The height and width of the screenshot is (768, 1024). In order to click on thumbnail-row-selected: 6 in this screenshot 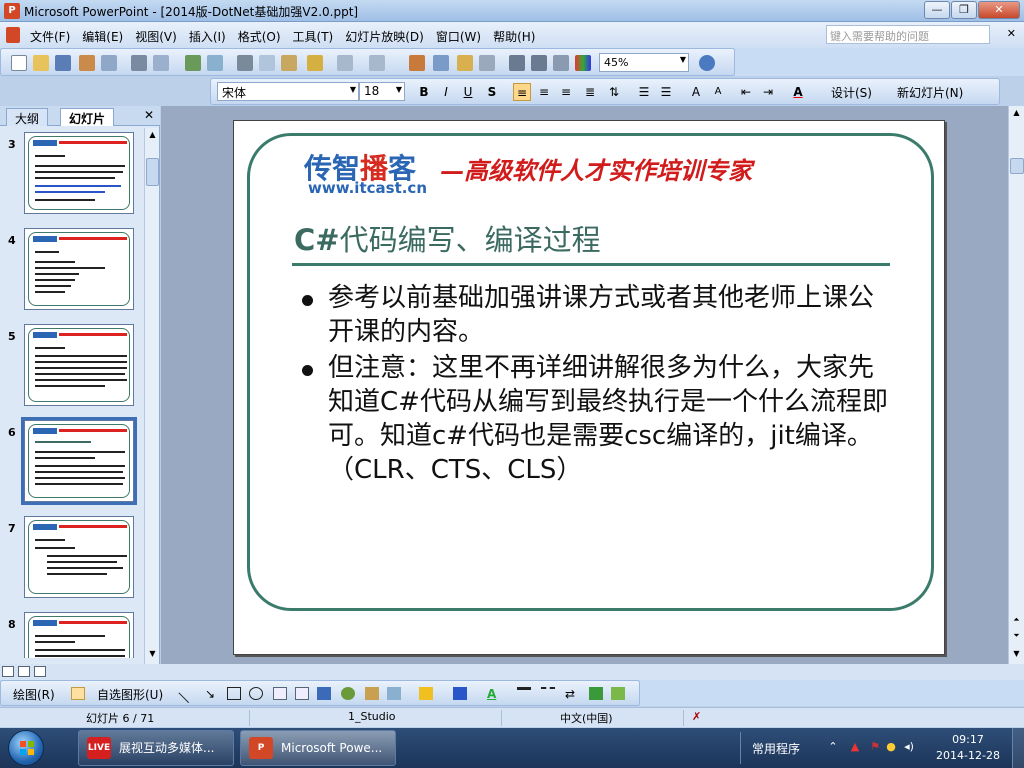, I will do `click(72, 461)`.